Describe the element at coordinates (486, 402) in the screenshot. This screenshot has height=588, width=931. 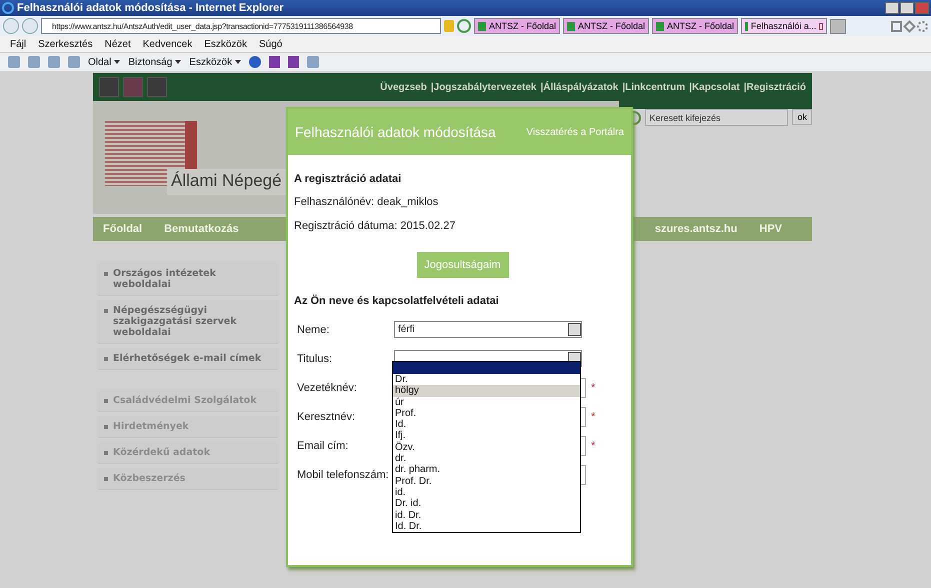
I see `dropdown-option: úr` at that location.